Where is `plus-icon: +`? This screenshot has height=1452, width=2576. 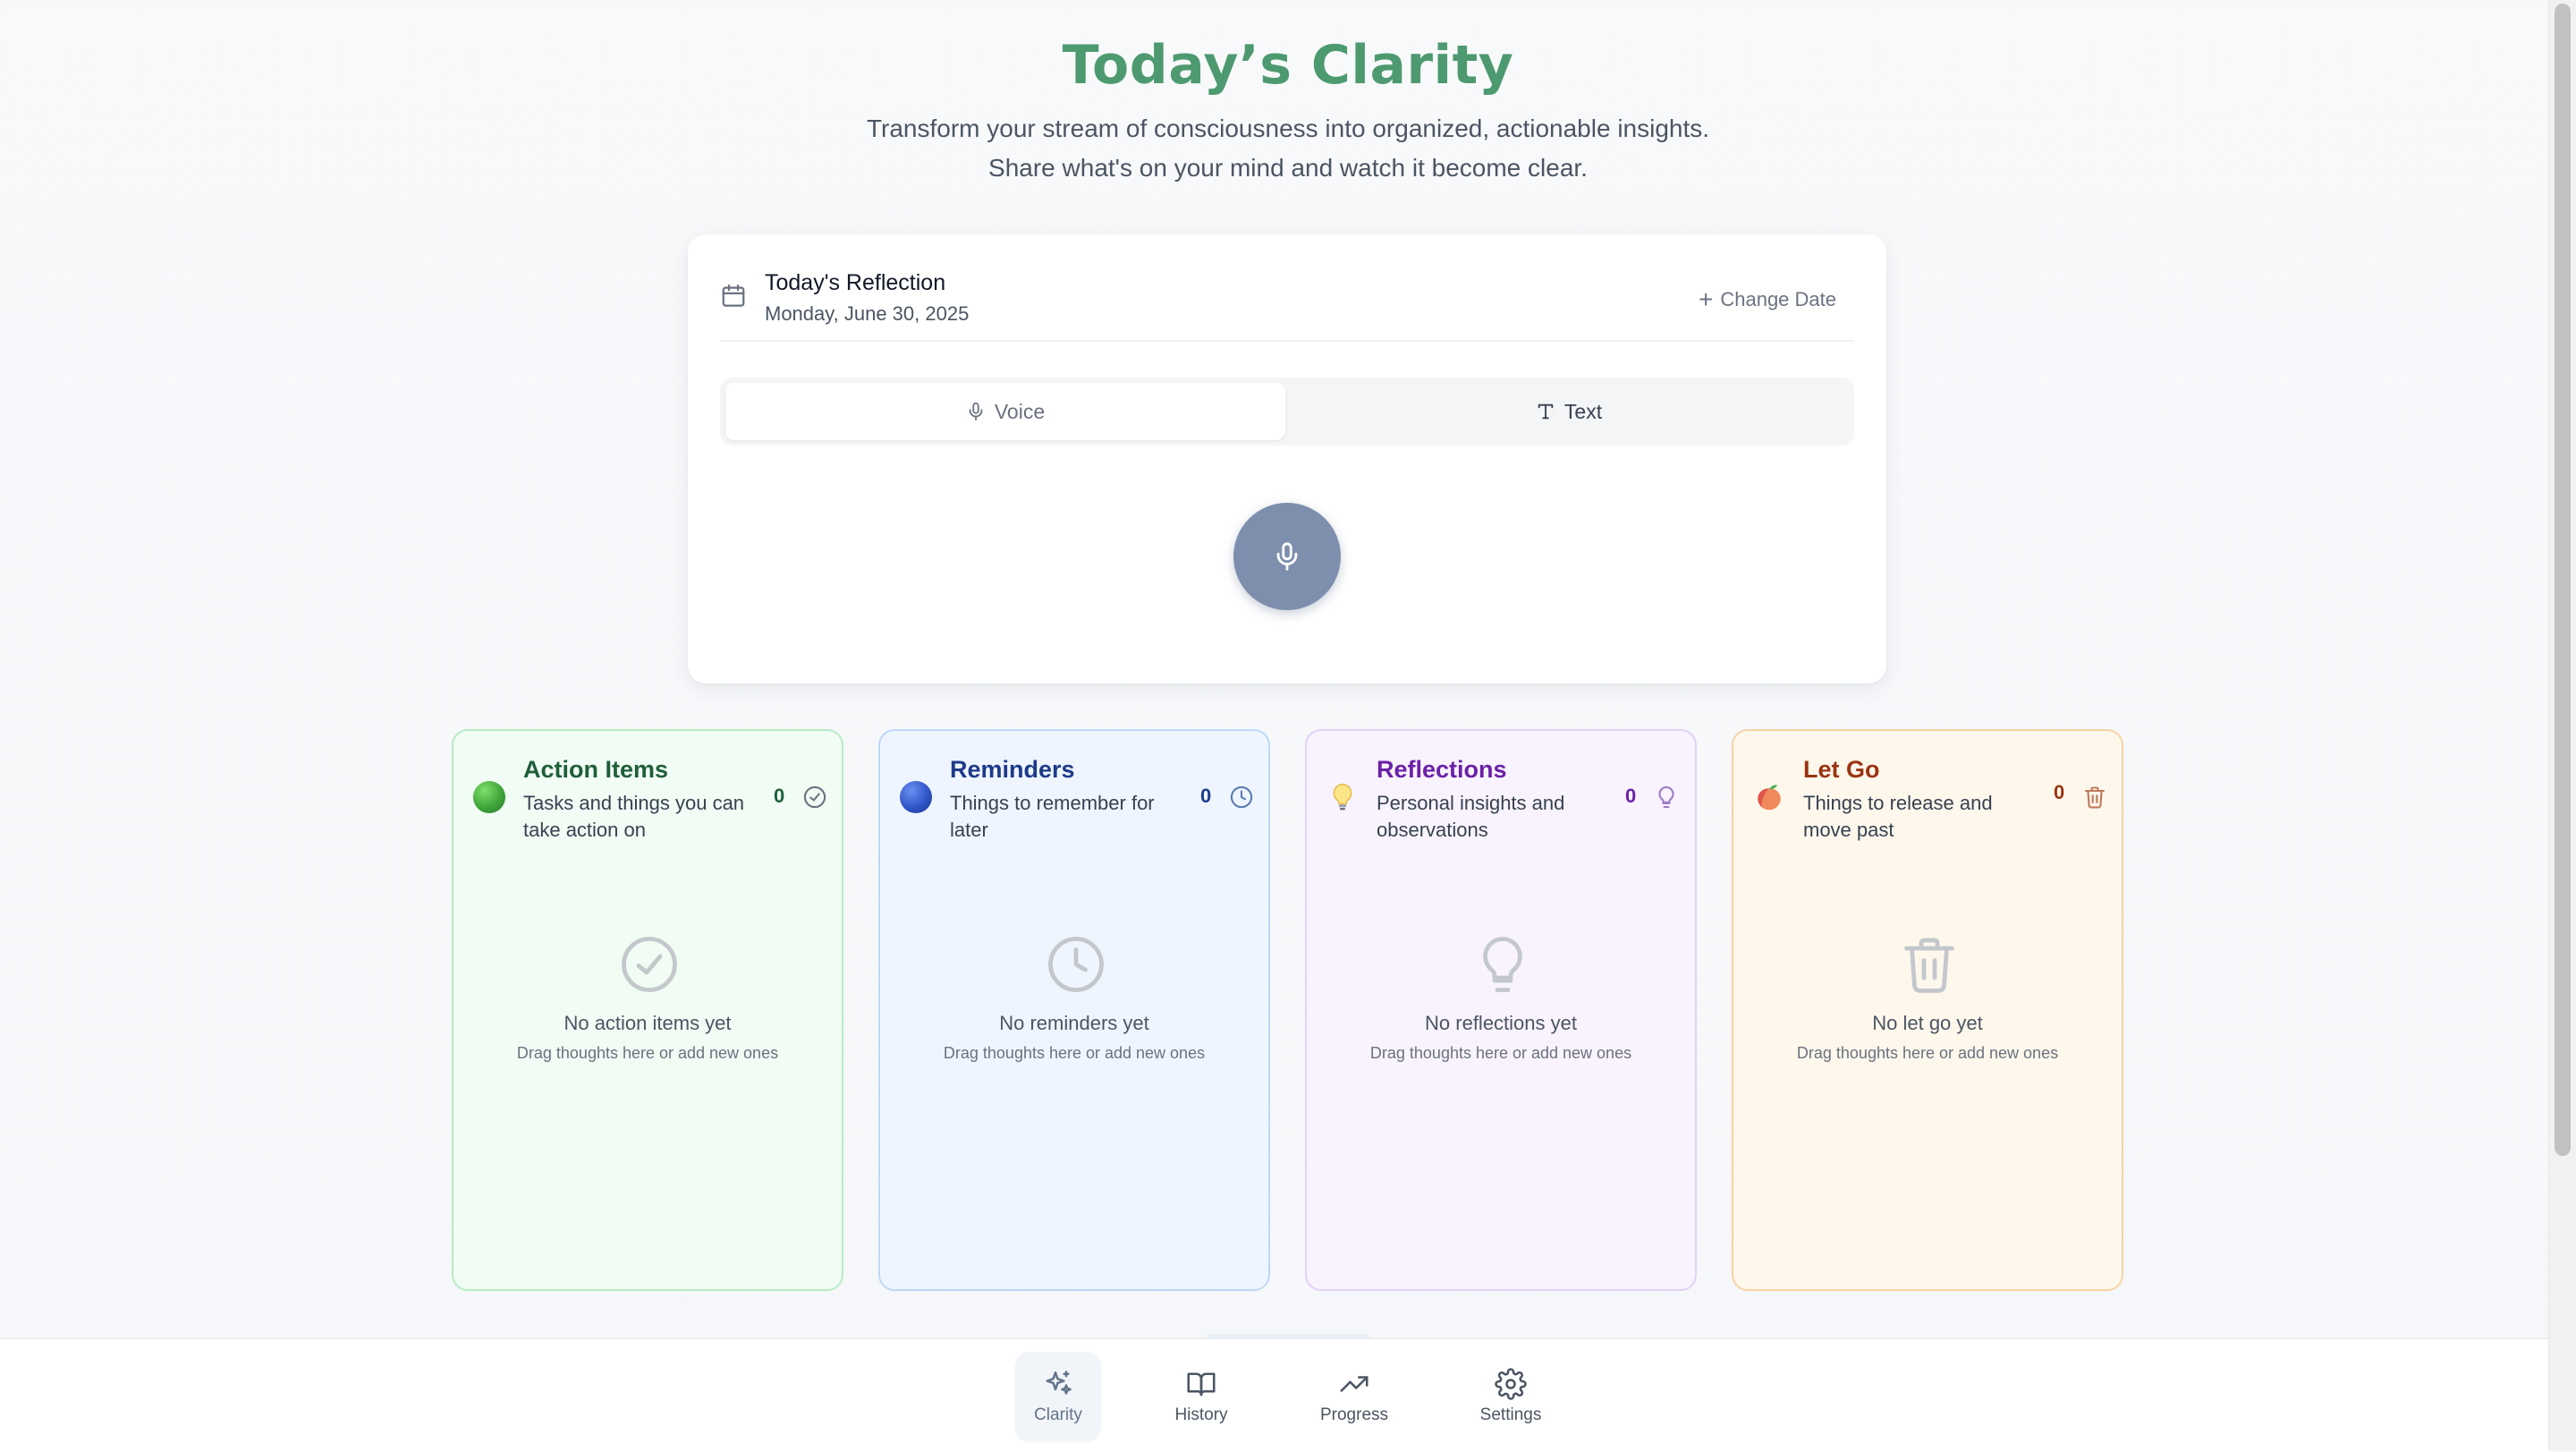
plus-icon: + is located at coordinates (1706, 299).